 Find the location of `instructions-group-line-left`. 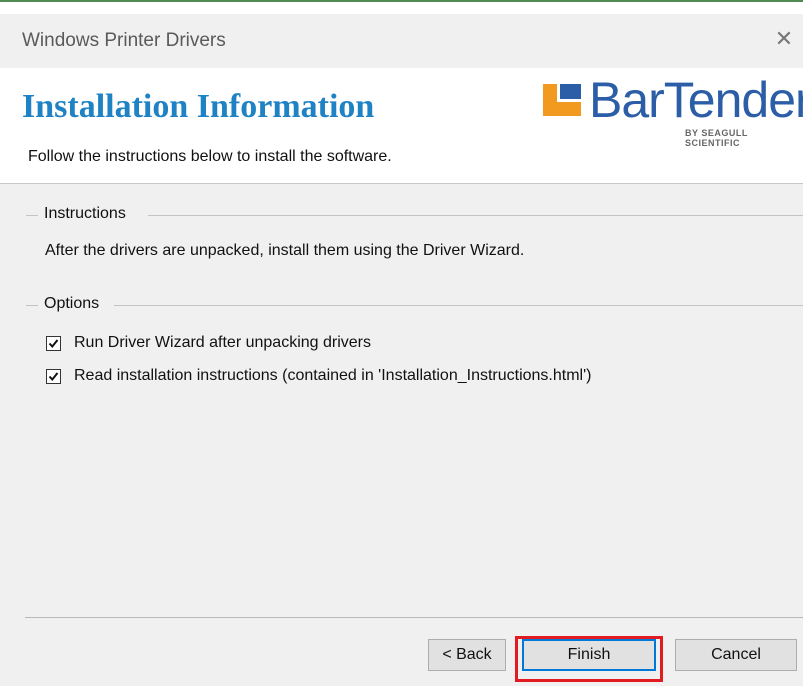

instructions-group-line-left is located at coordinates (32, 215).